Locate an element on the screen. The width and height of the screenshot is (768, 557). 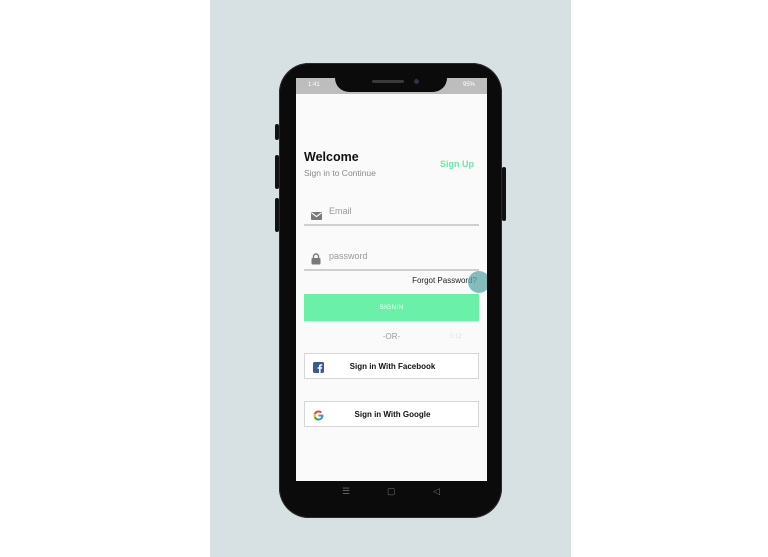
system-nav-bar: ☰ ▢ ◁ is located at coordinates (391, 492).